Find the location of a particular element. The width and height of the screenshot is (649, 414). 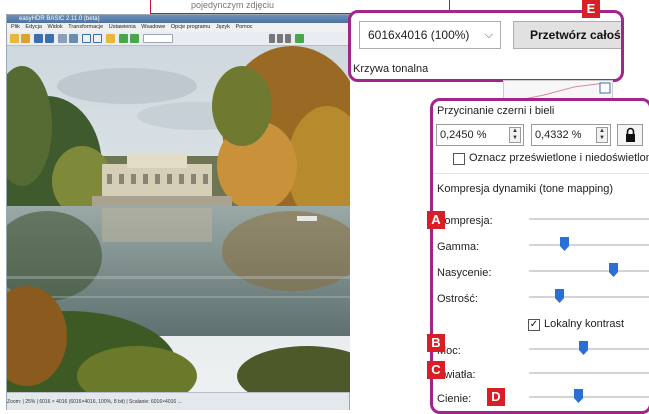

zoom-combo is located at coordinates (158, 38).